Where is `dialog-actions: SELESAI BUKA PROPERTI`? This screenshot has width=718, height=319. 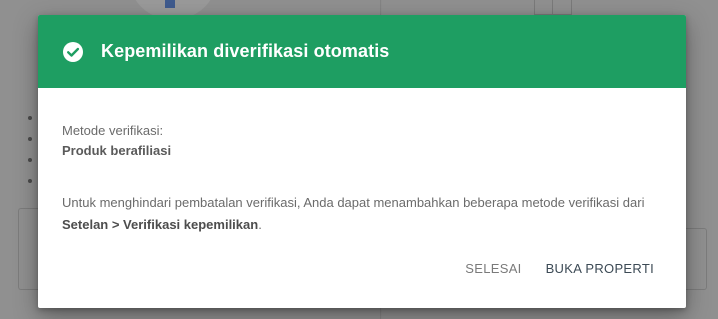 dialog-actions: SELESAI BUKA PROPERTI is located at coordinates (559, 268).